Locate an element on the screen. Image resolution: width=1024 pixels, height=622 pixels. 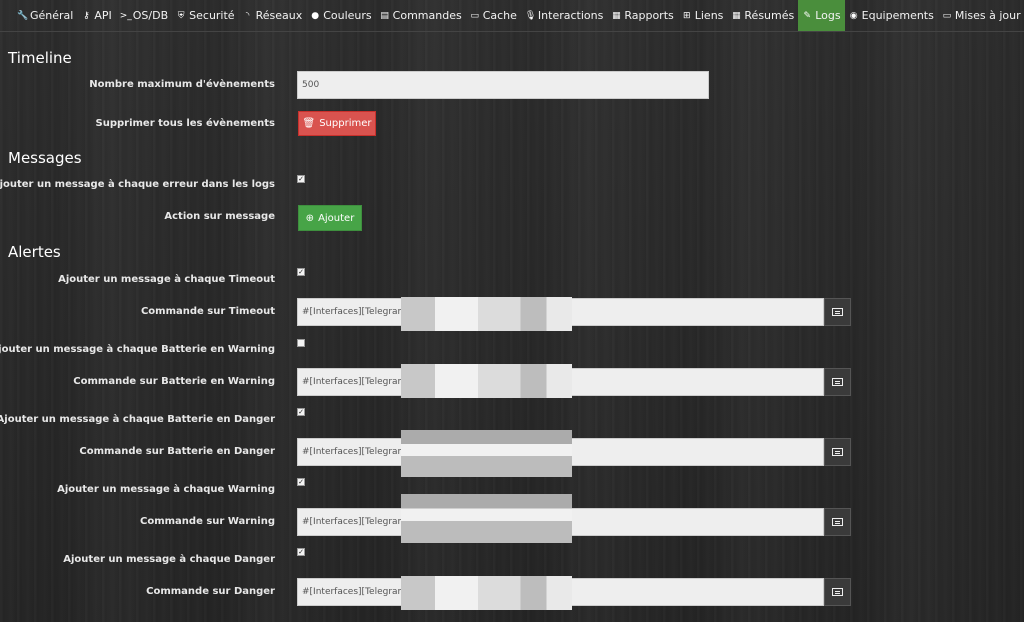
warning-command-select-button is located at coordinates (837, 522).